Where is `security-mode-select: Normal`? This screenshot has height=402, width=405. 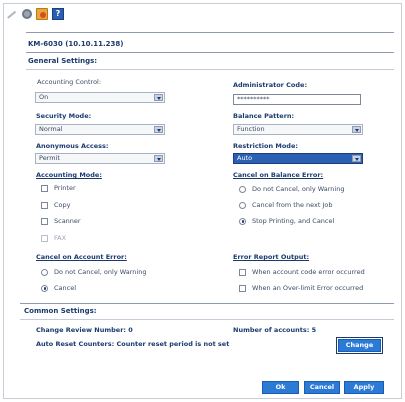 security-mode-select: Normal is located at coordinates (100, 129).